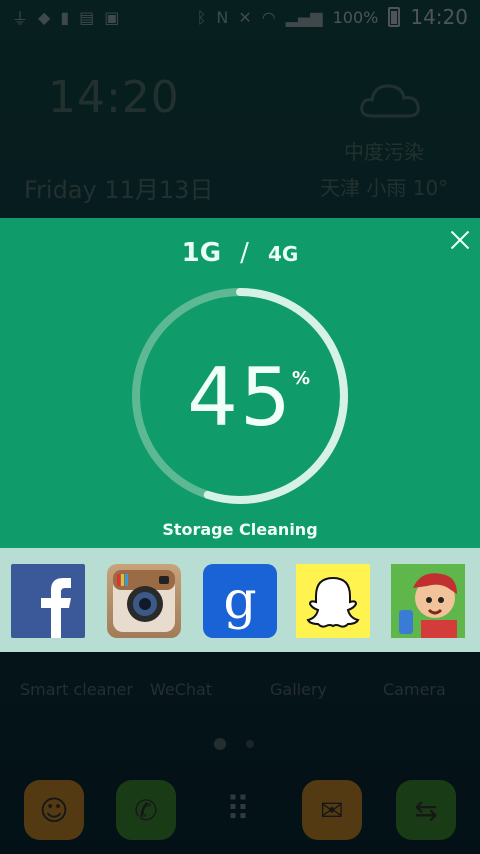 The image size is (480, 854). Describe the element at coordinates (240, 529) in the screenshot. I see `cleaning-label: Storage Cleaning` at that location.